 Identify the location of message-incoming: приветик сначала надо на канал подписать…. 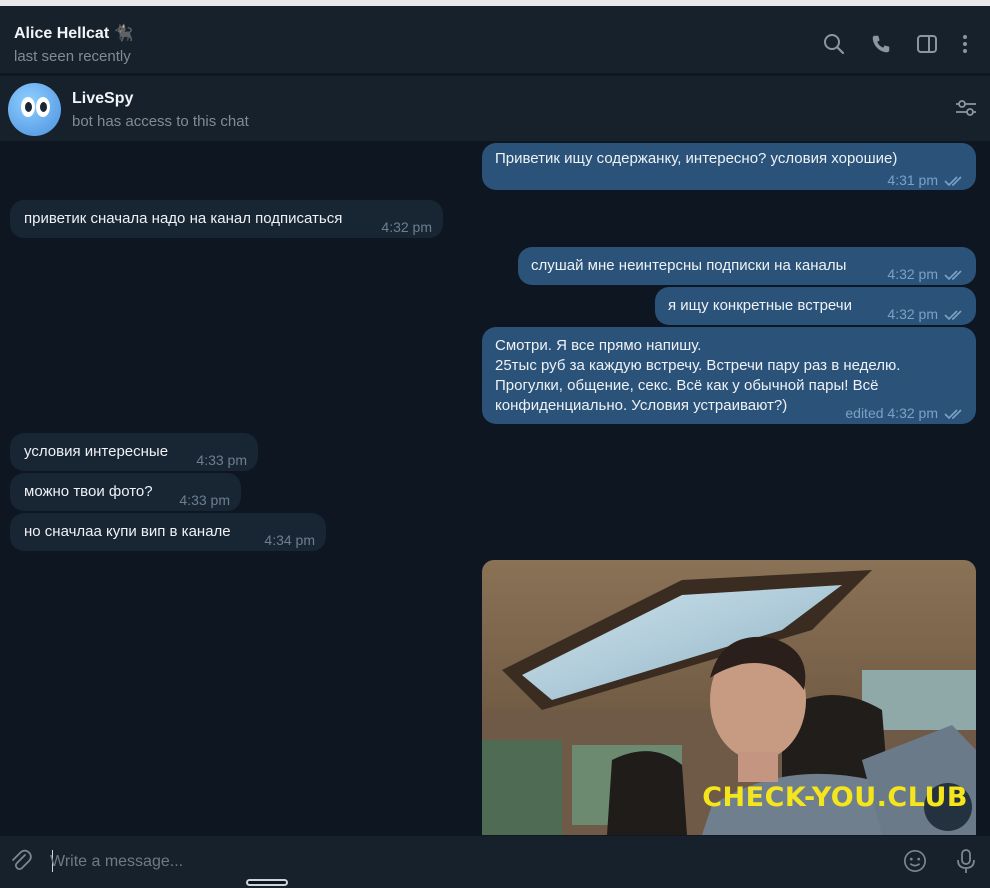
(226, 219).